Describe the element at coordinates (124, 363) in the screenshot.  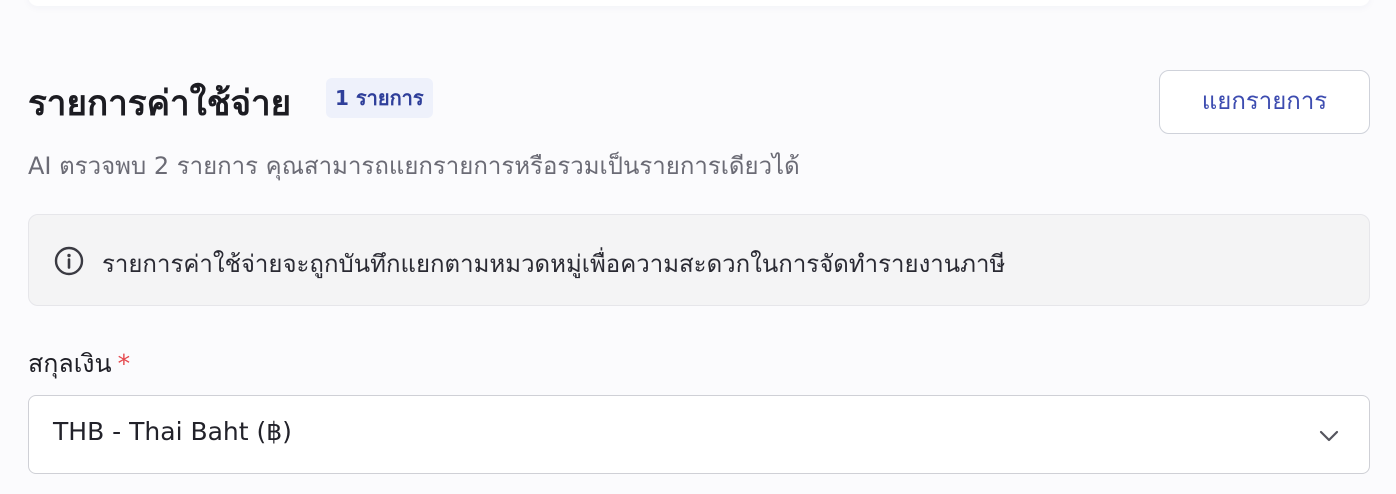
I see `required-mark: *` at that location.